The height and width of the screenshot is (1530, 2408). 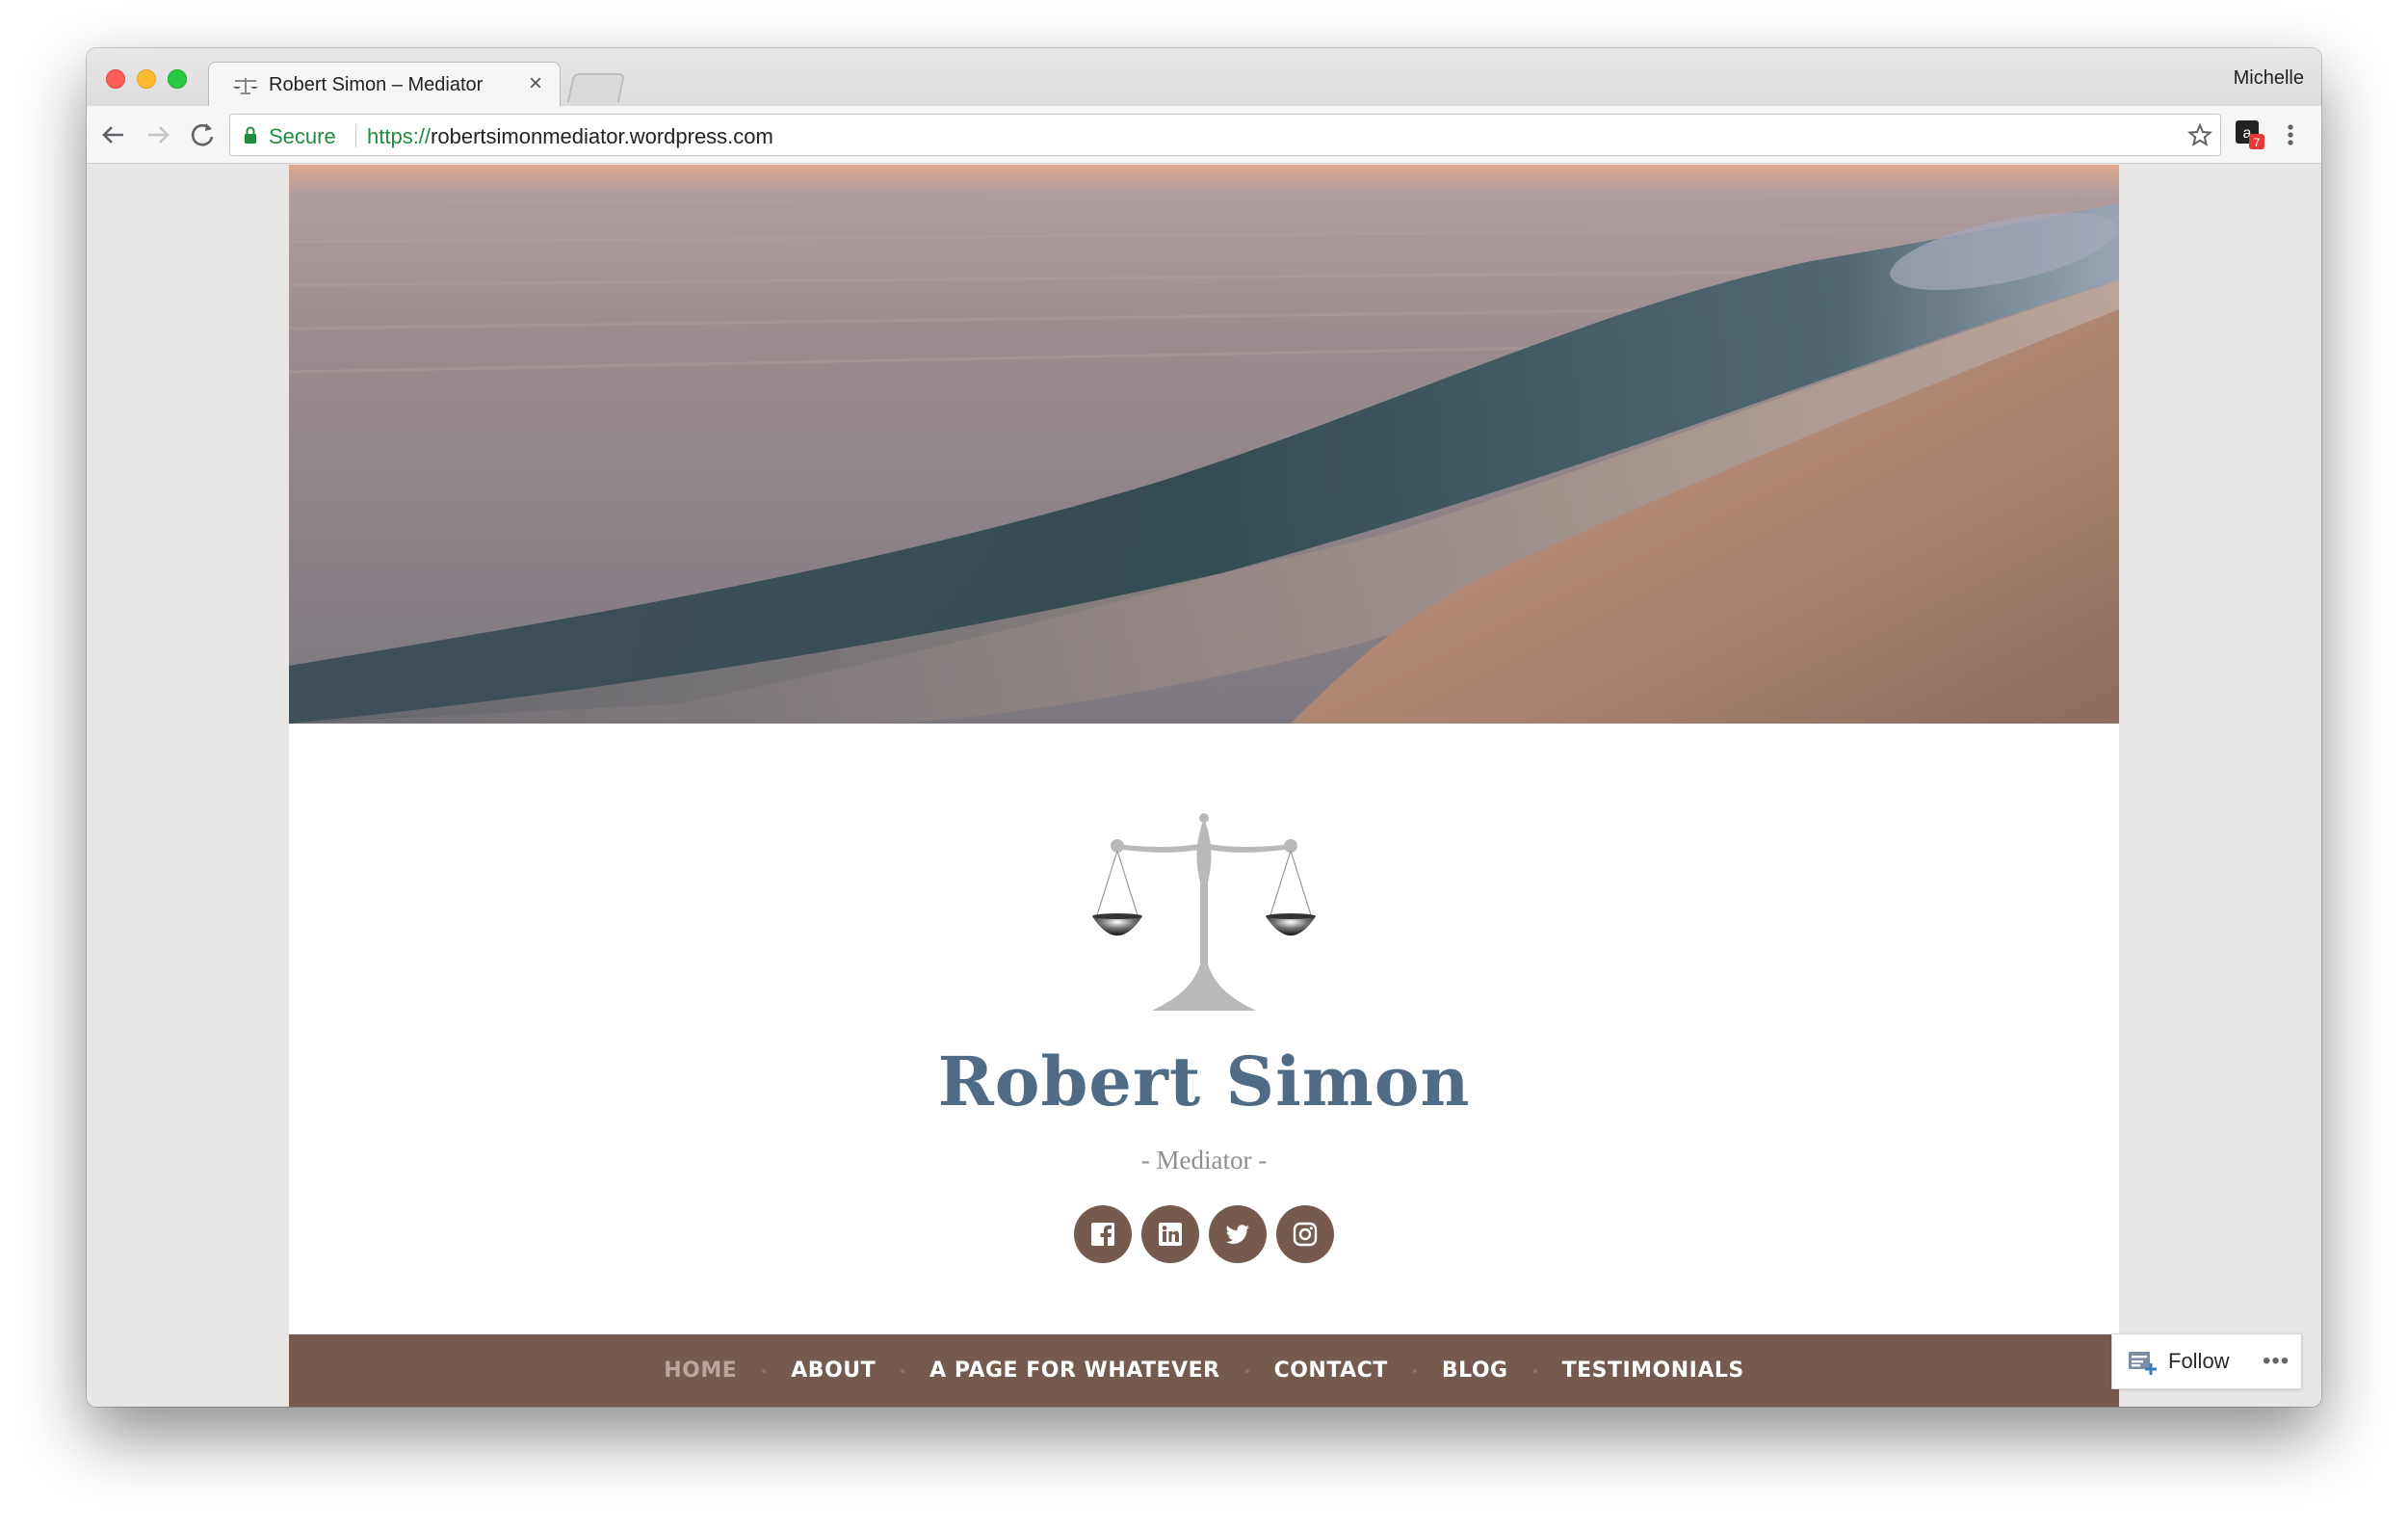 I want to click on browser-menu-icon, so click(x=2290, y=134).